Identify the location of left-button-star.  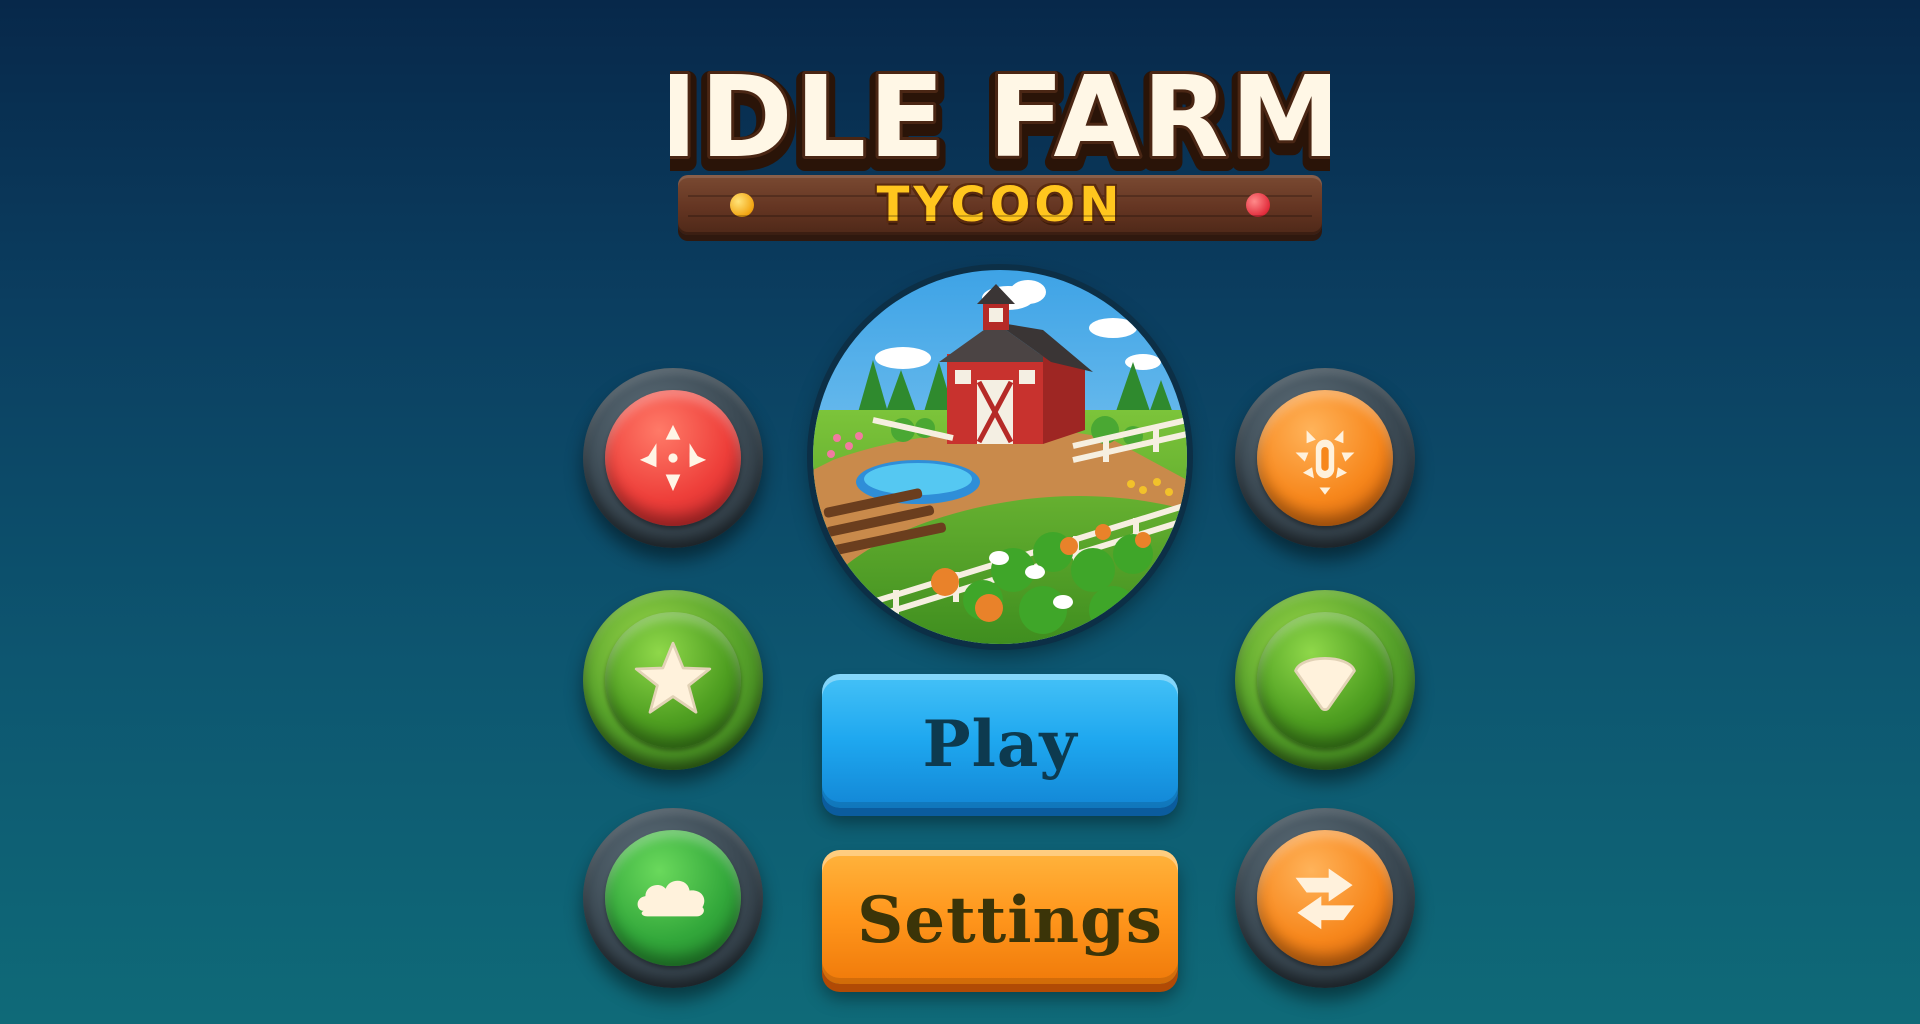
(673, 680).